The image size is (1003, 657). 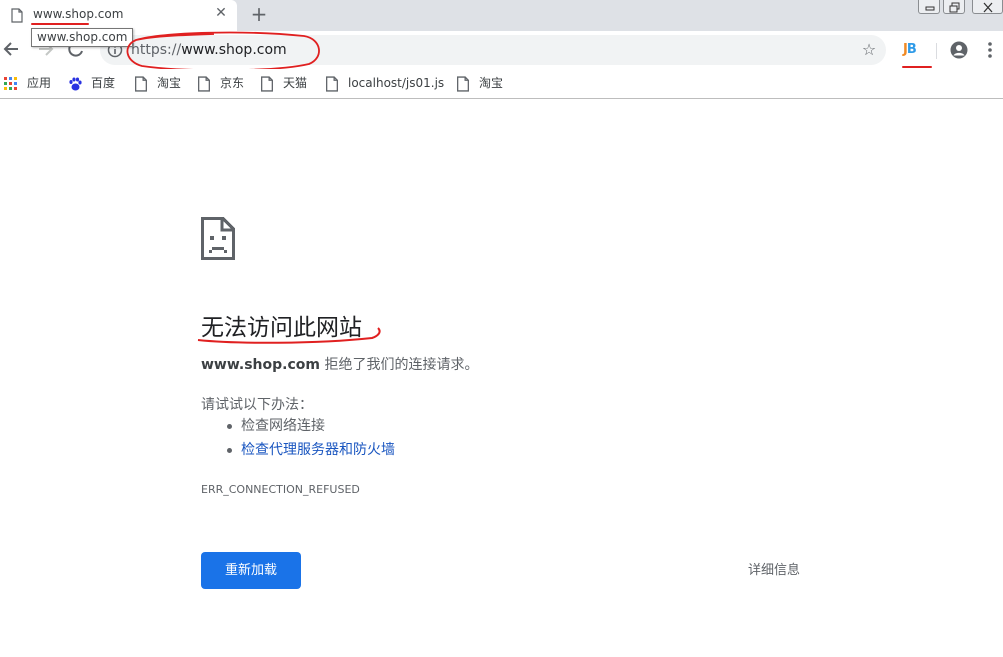 I want to click on back-arrow-icon, so click(x=10, y=49).